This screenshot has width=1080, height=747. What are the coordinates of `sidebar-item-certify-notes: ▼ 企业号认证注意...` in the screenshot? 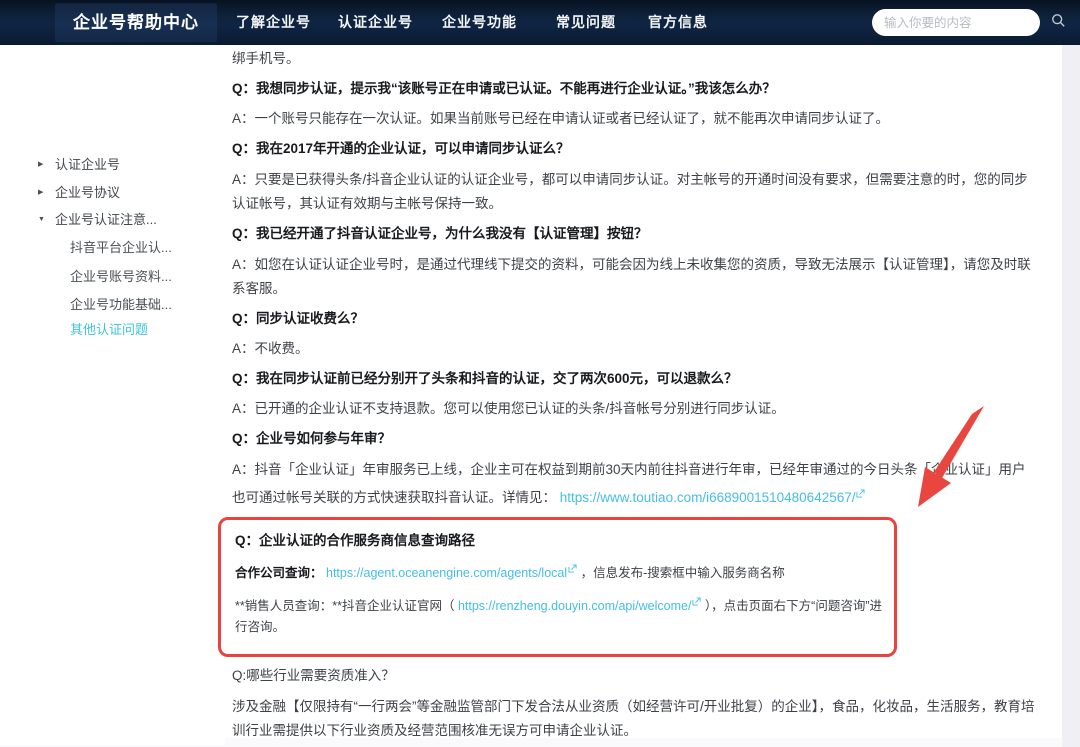 It's located at (112, 220).